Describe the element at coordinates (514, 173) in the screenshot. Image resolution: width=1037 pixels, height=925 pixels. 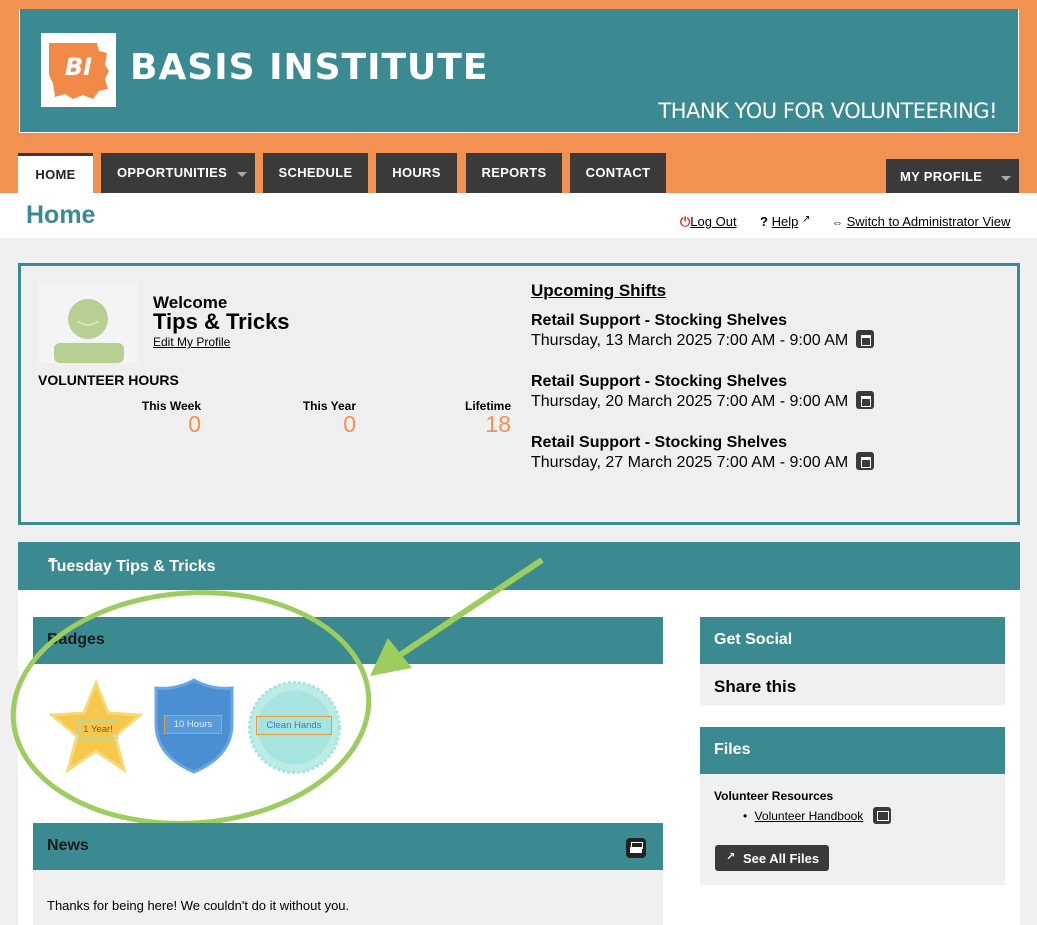
I see `nav-tab-reports: REPORTS` at that location.